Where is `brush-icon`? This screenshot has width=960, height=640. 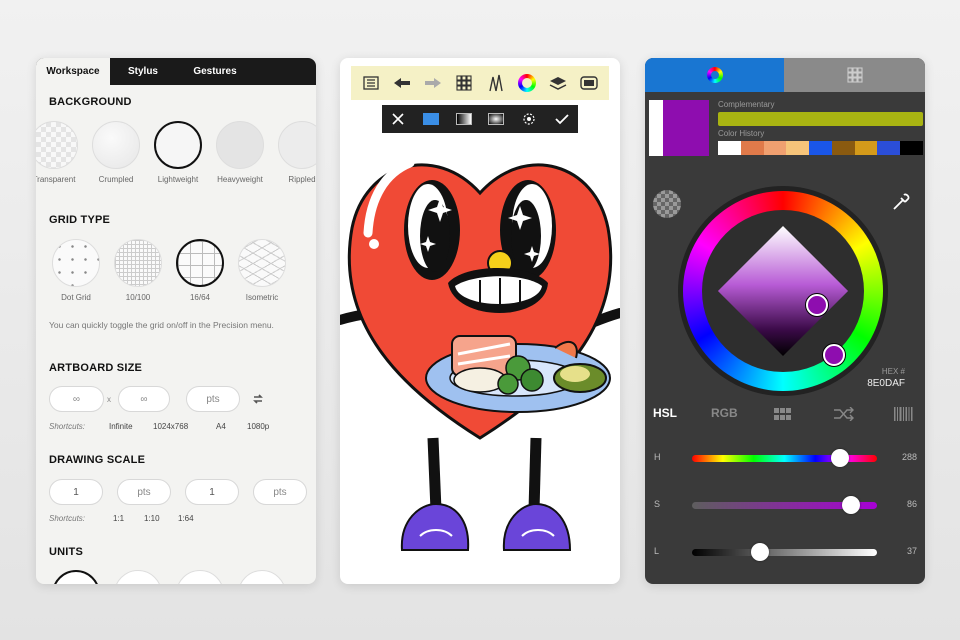
brush-icon is located at coordinates (496, 83).